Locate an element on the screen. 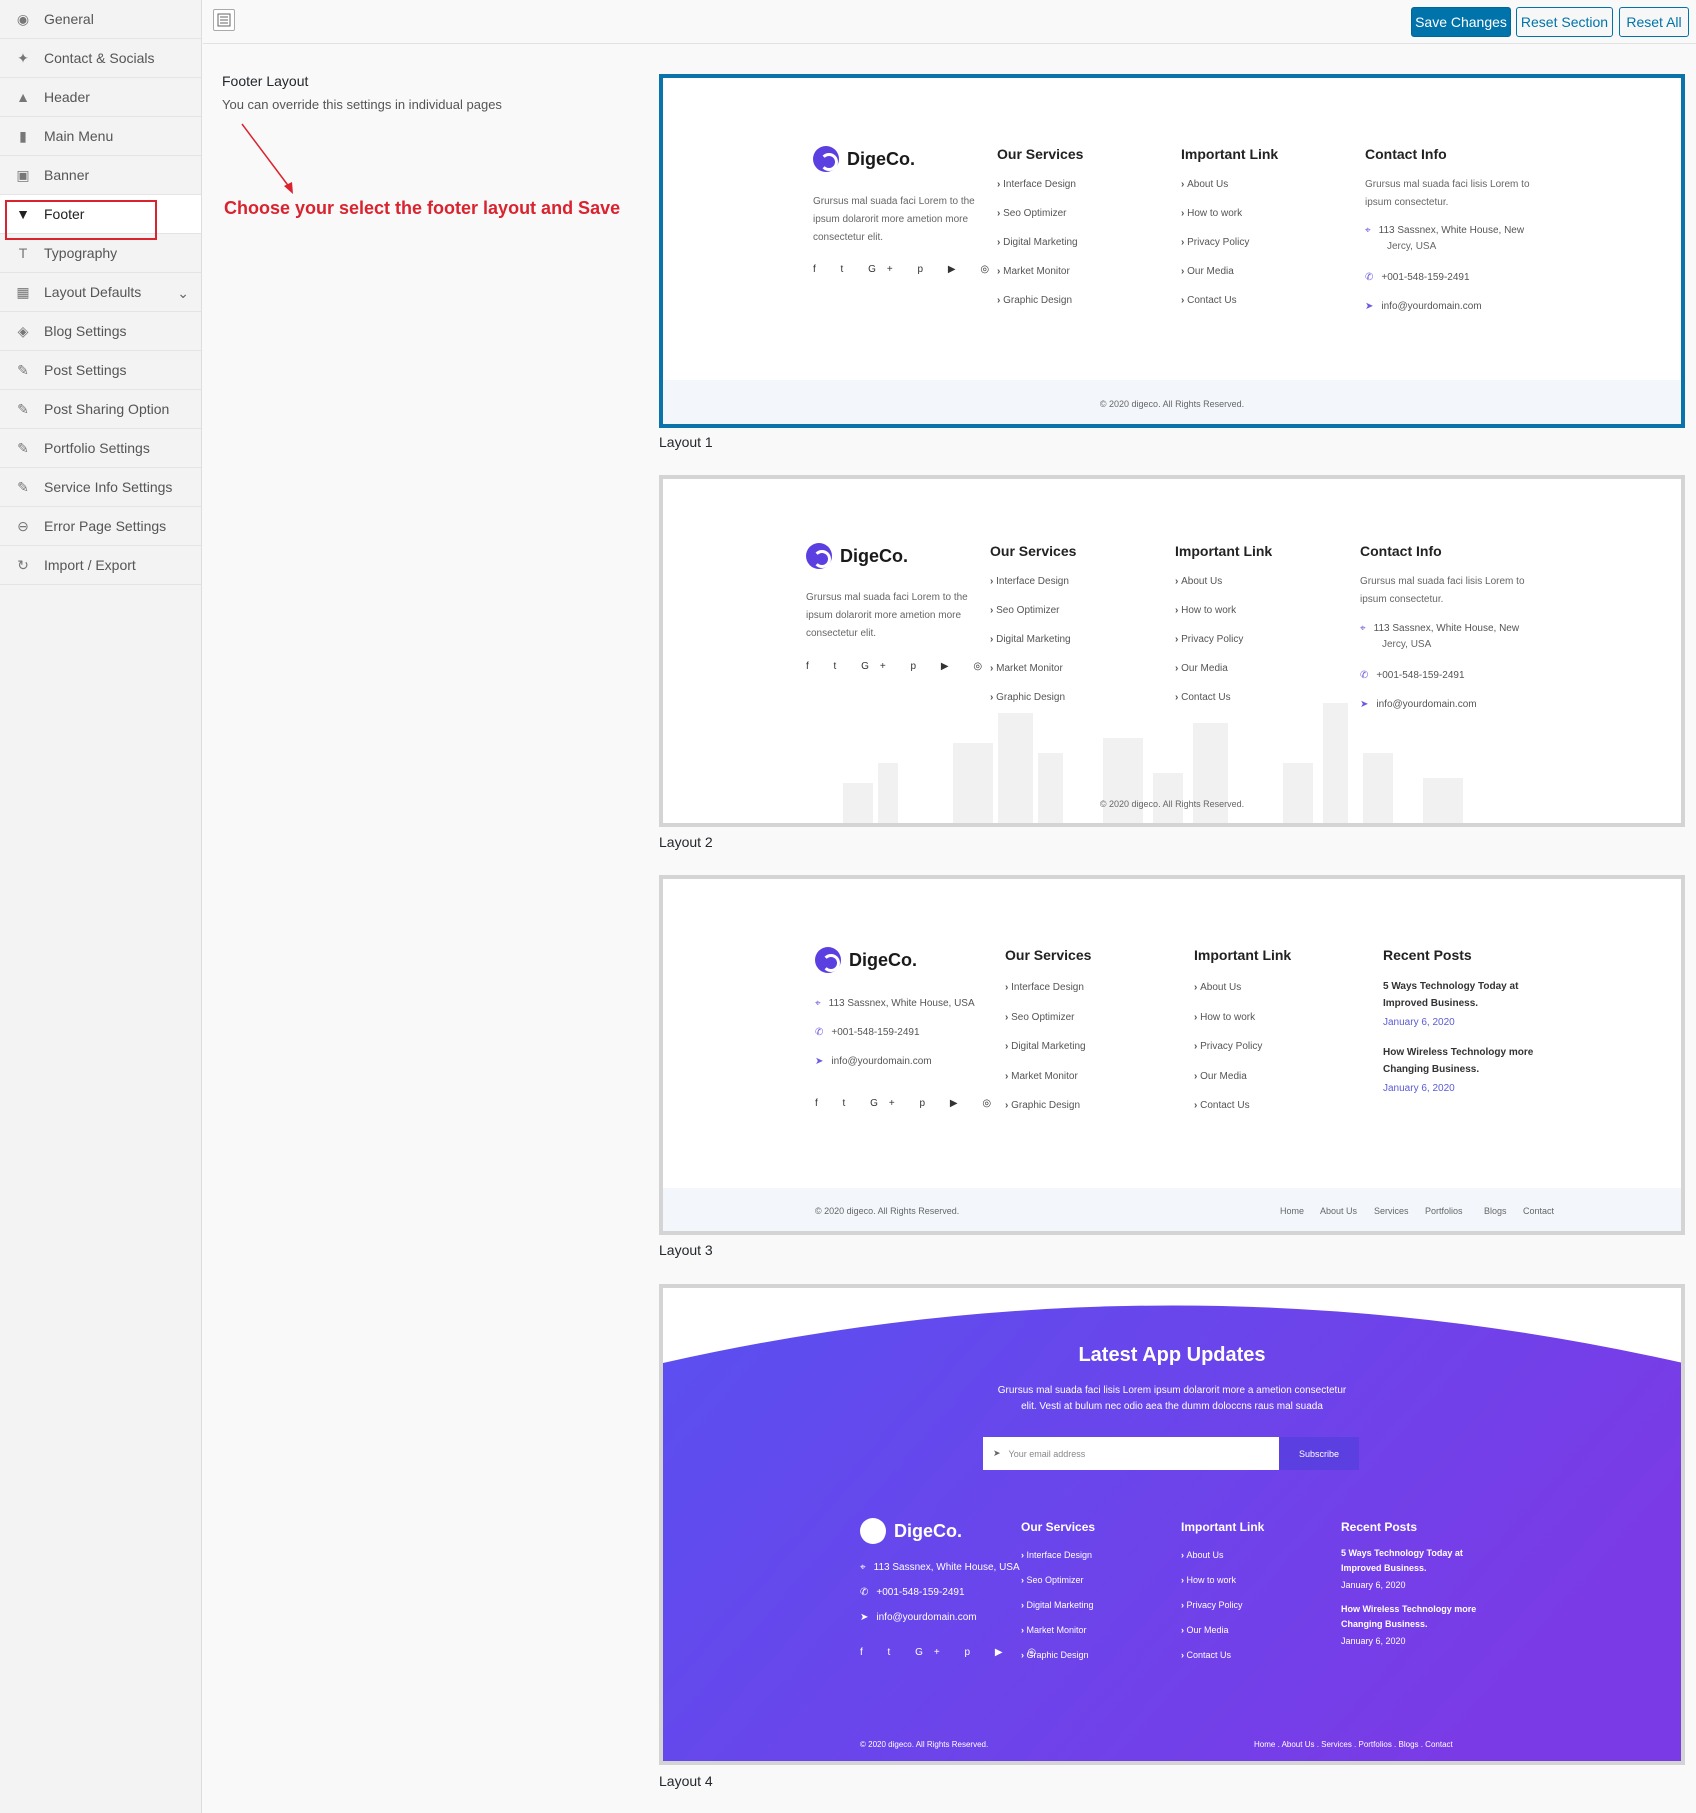  services-link: Seo Optimizer is located at coordinates (1039, 1017).